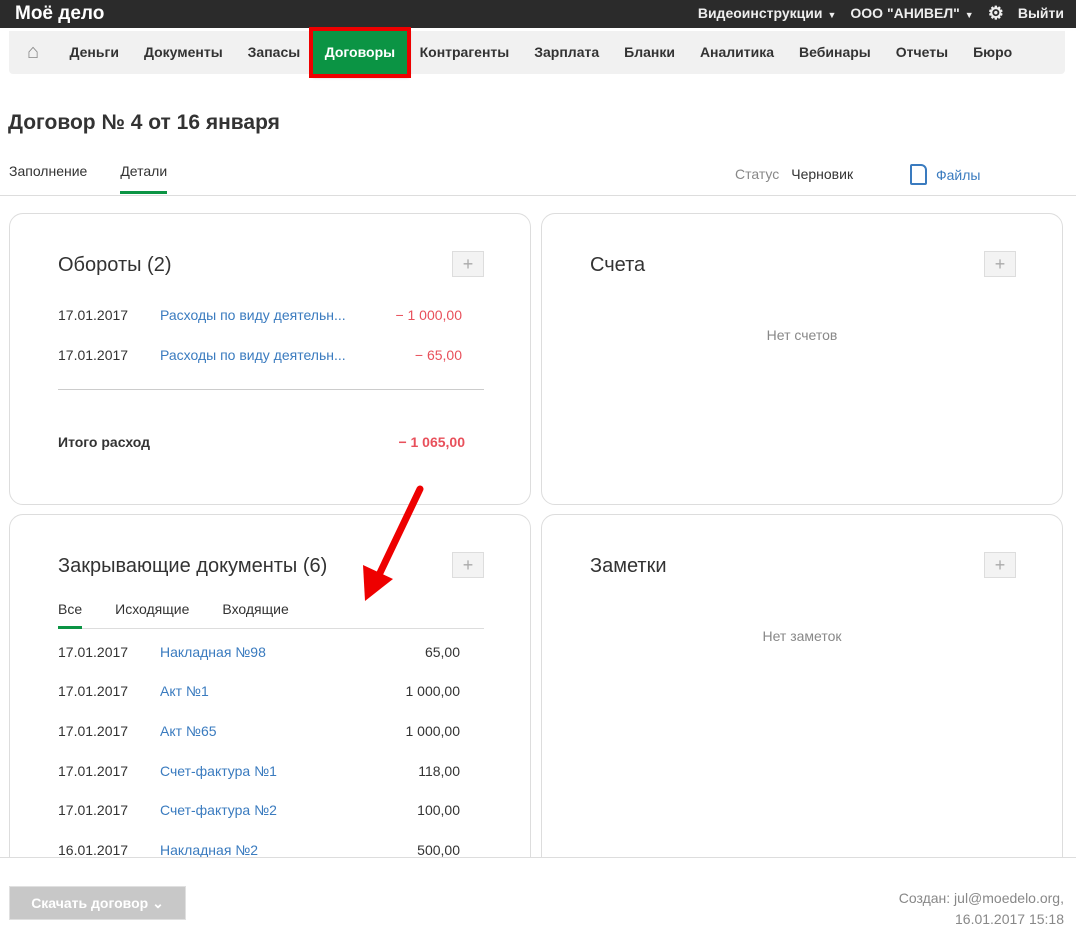  I want to click on video-menu: Видеоинструкции ▼, so click(767, 13).